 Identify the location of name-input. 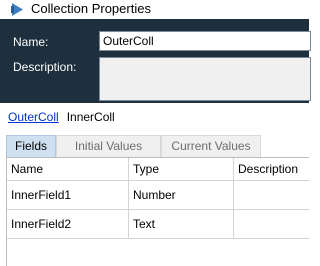
(205, 41).